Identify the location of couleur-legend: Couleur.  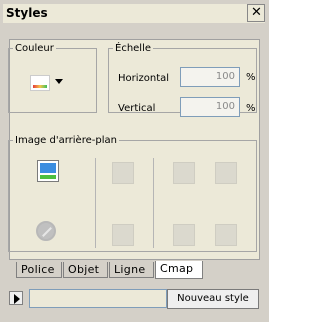
(34, 48).